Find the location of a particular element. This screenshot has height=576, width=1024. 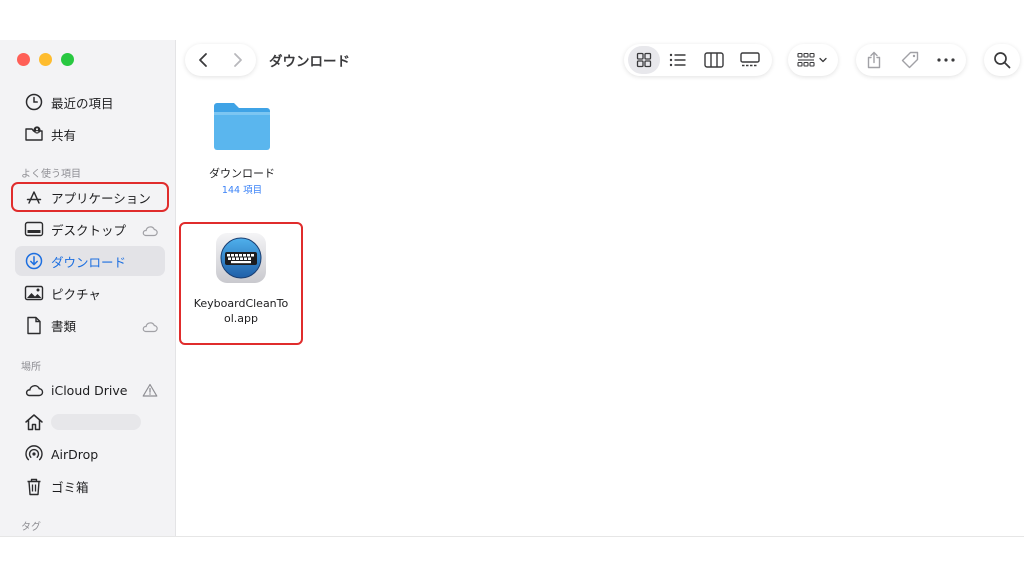

gallery-view-button is located at coordinates (750, 60).